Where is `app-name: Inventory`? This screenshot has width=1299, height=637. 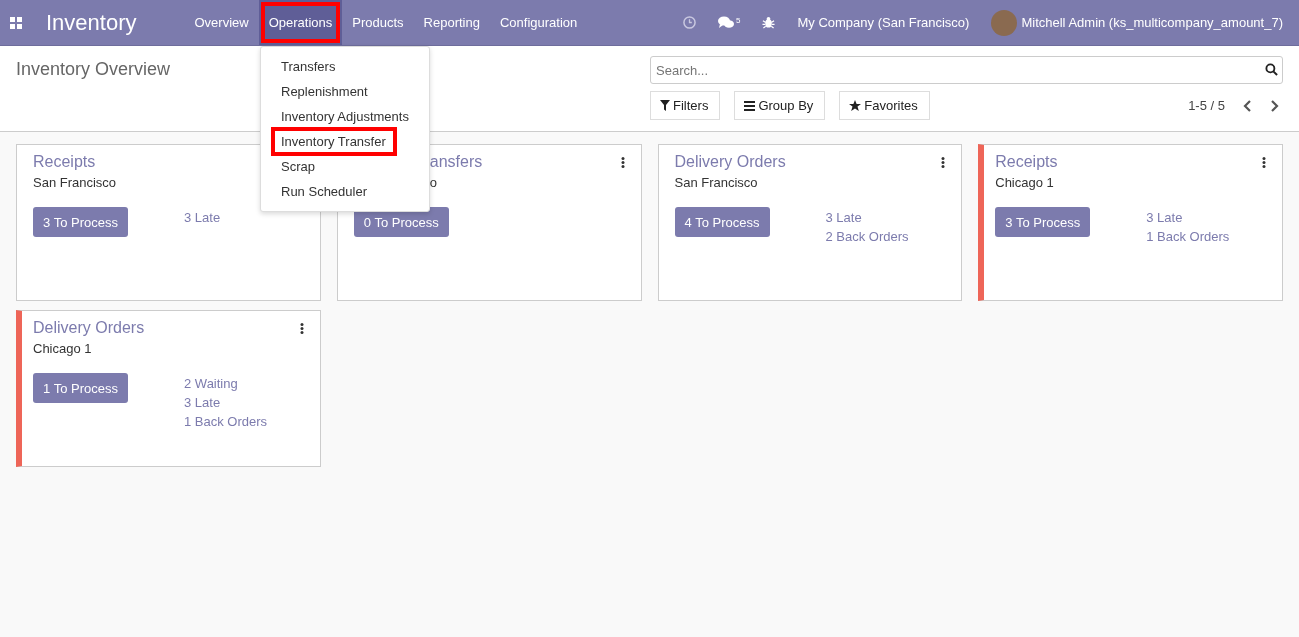 app-name: Inventory is located at coordinates (91, 22).